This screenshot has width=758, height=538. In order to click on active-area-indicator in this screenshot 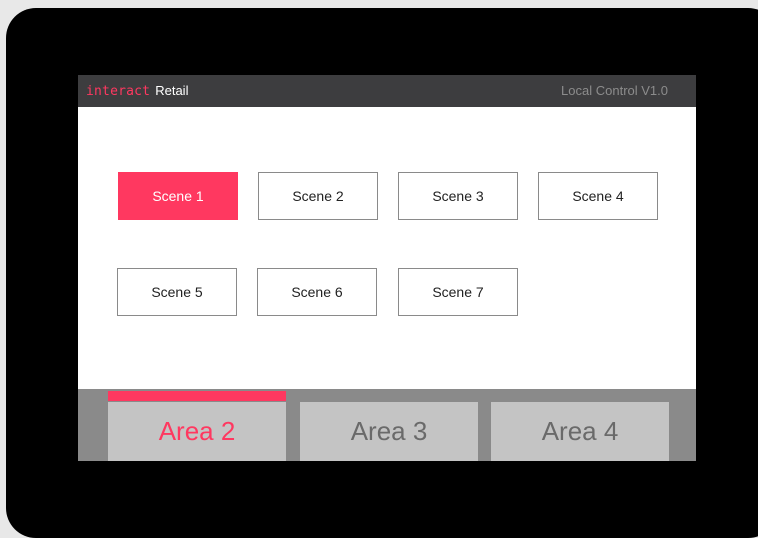, I will do `click(197, 396)`.